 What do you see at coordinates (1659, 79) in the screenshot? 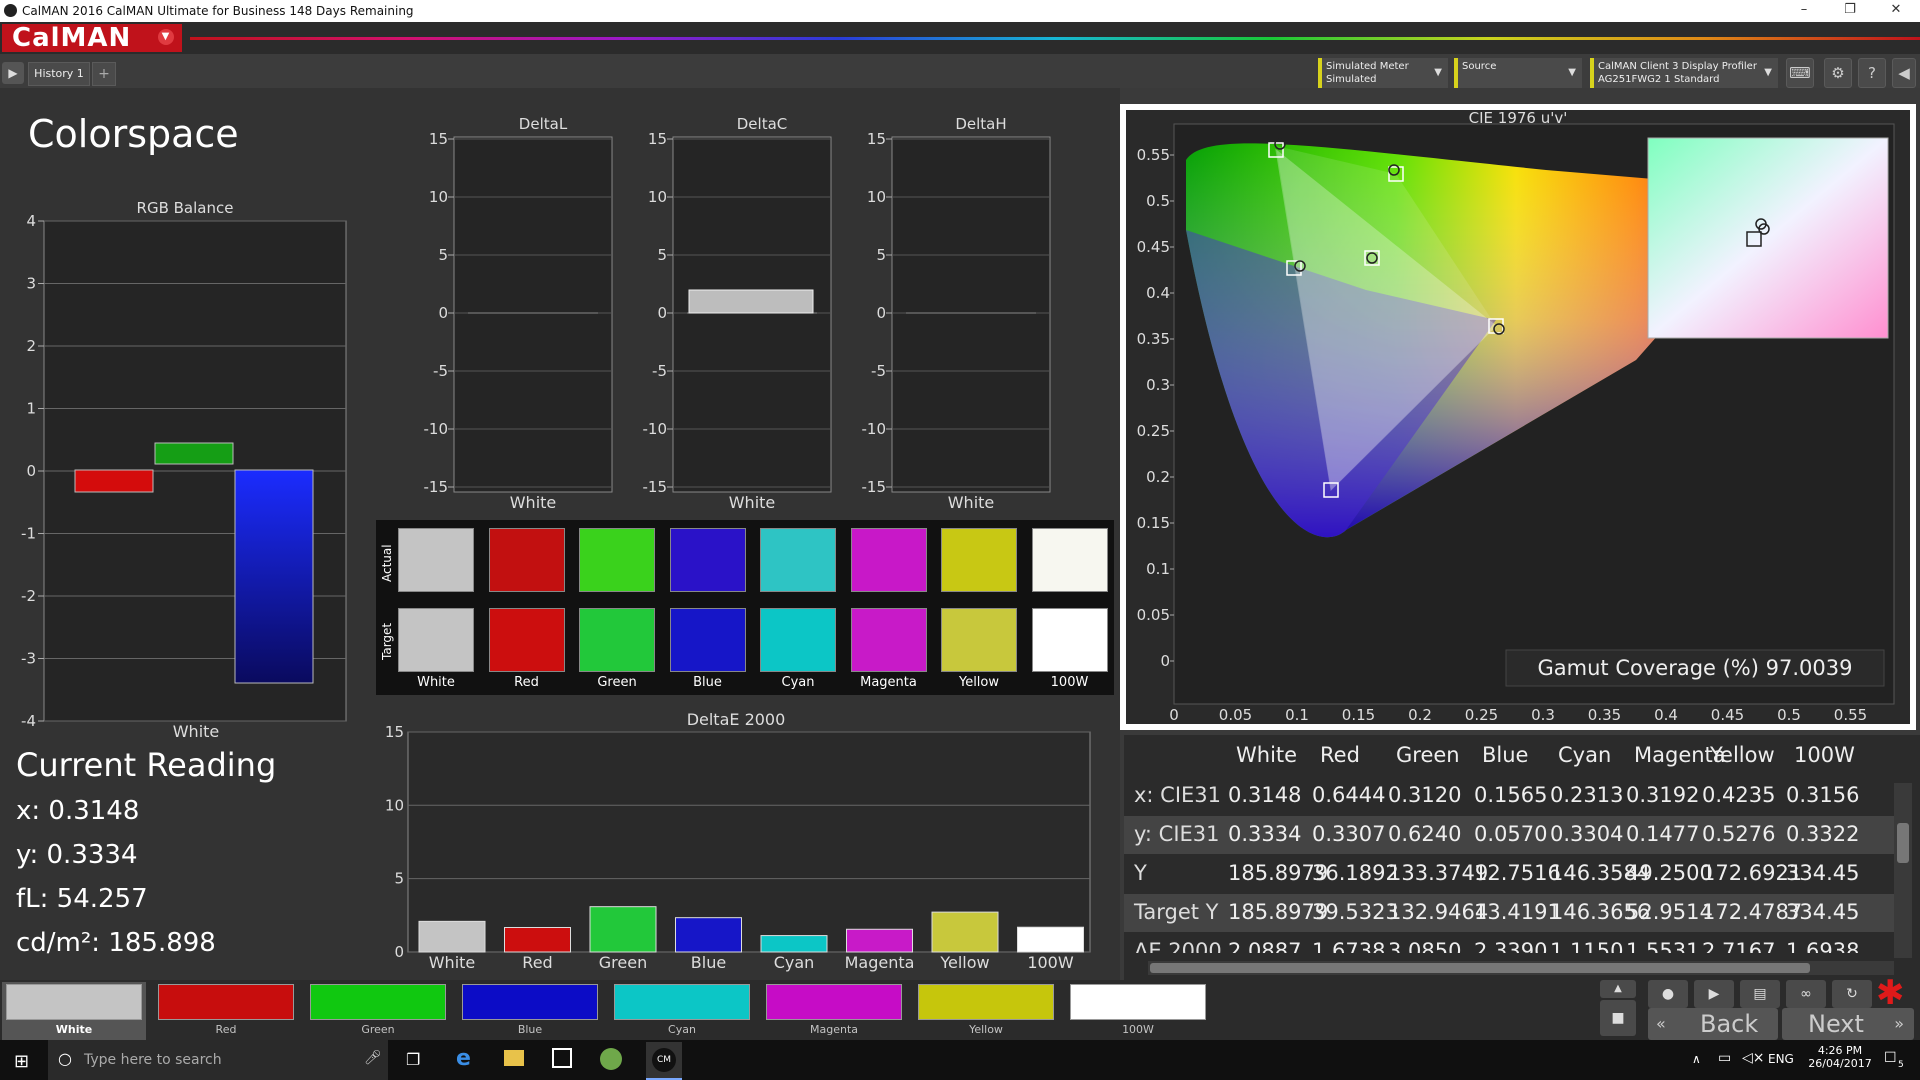
I see `display-select-value: AG251FWG2 1 Standard` at bounding box center [1659, 79].